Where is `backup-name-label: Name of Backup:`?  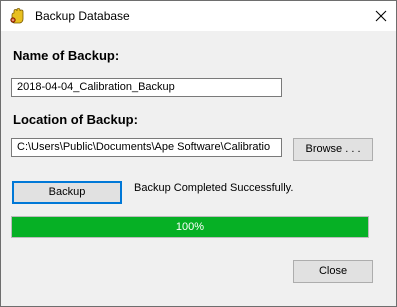
backup-name-label: Name of Backup: is located at coordinates (66, 55).